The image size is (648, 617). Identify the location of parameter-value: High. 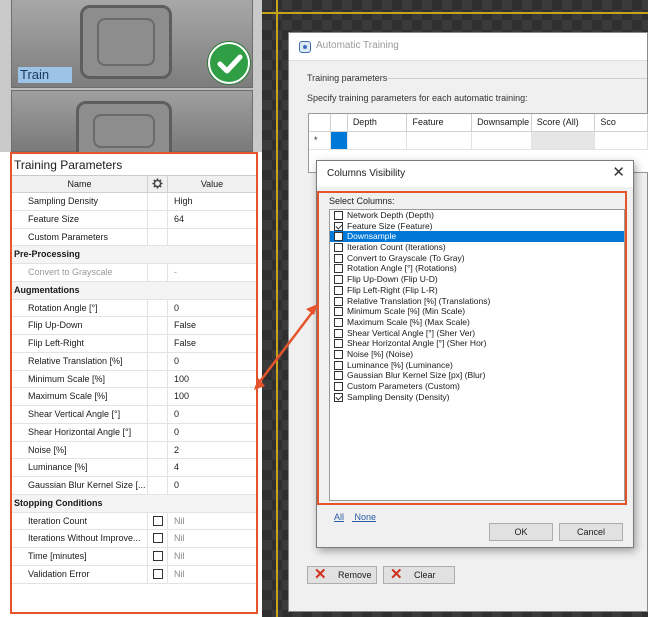
(212, 201).